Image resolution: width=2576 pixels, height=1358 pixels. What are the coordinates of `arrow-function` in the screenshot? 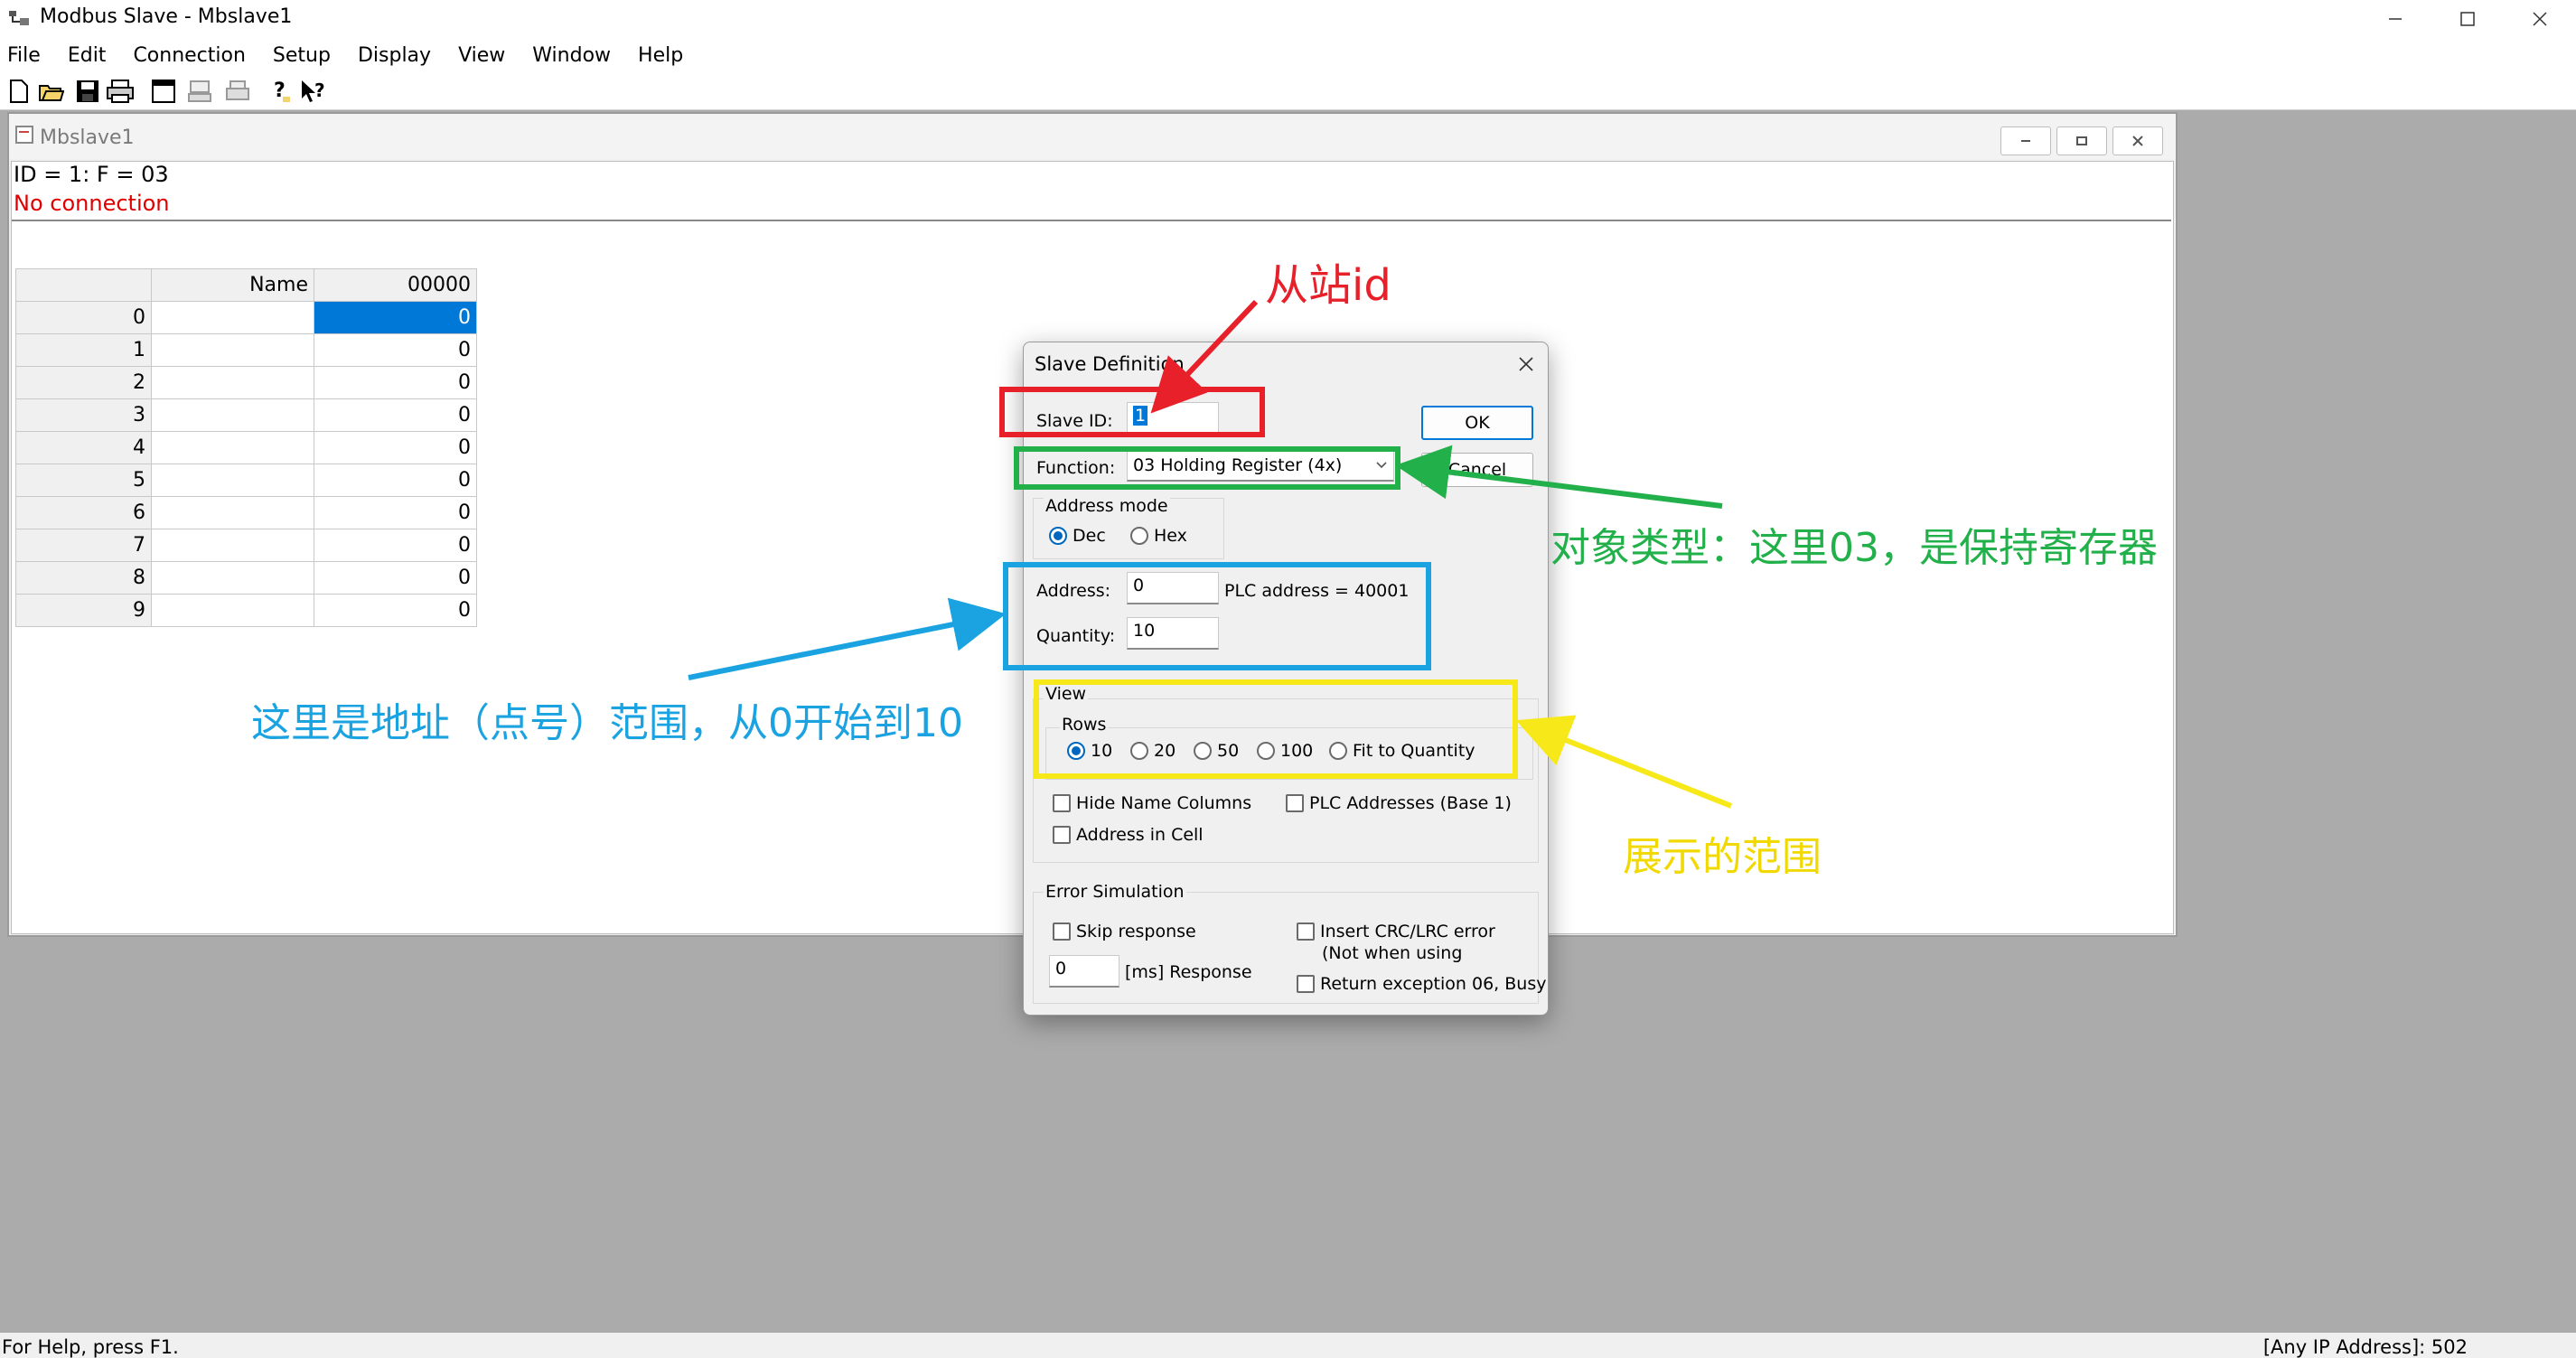 It's located at (1559, 477).